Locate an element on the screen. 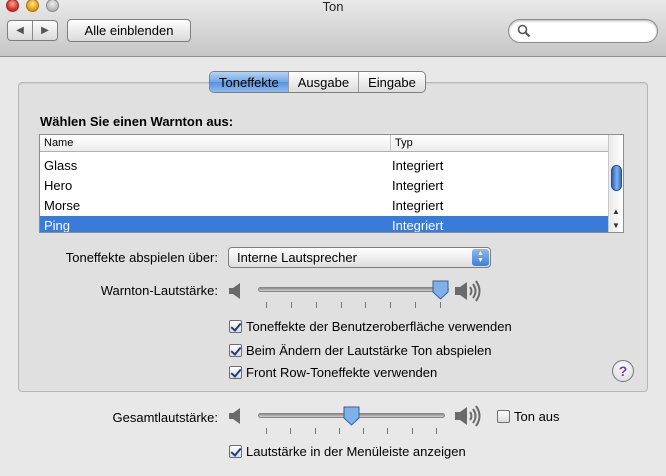 The height and width of the screenshot is (476, 666). popup-arrows-icon: ▲ ▼ is located at coordinates (480, 257).